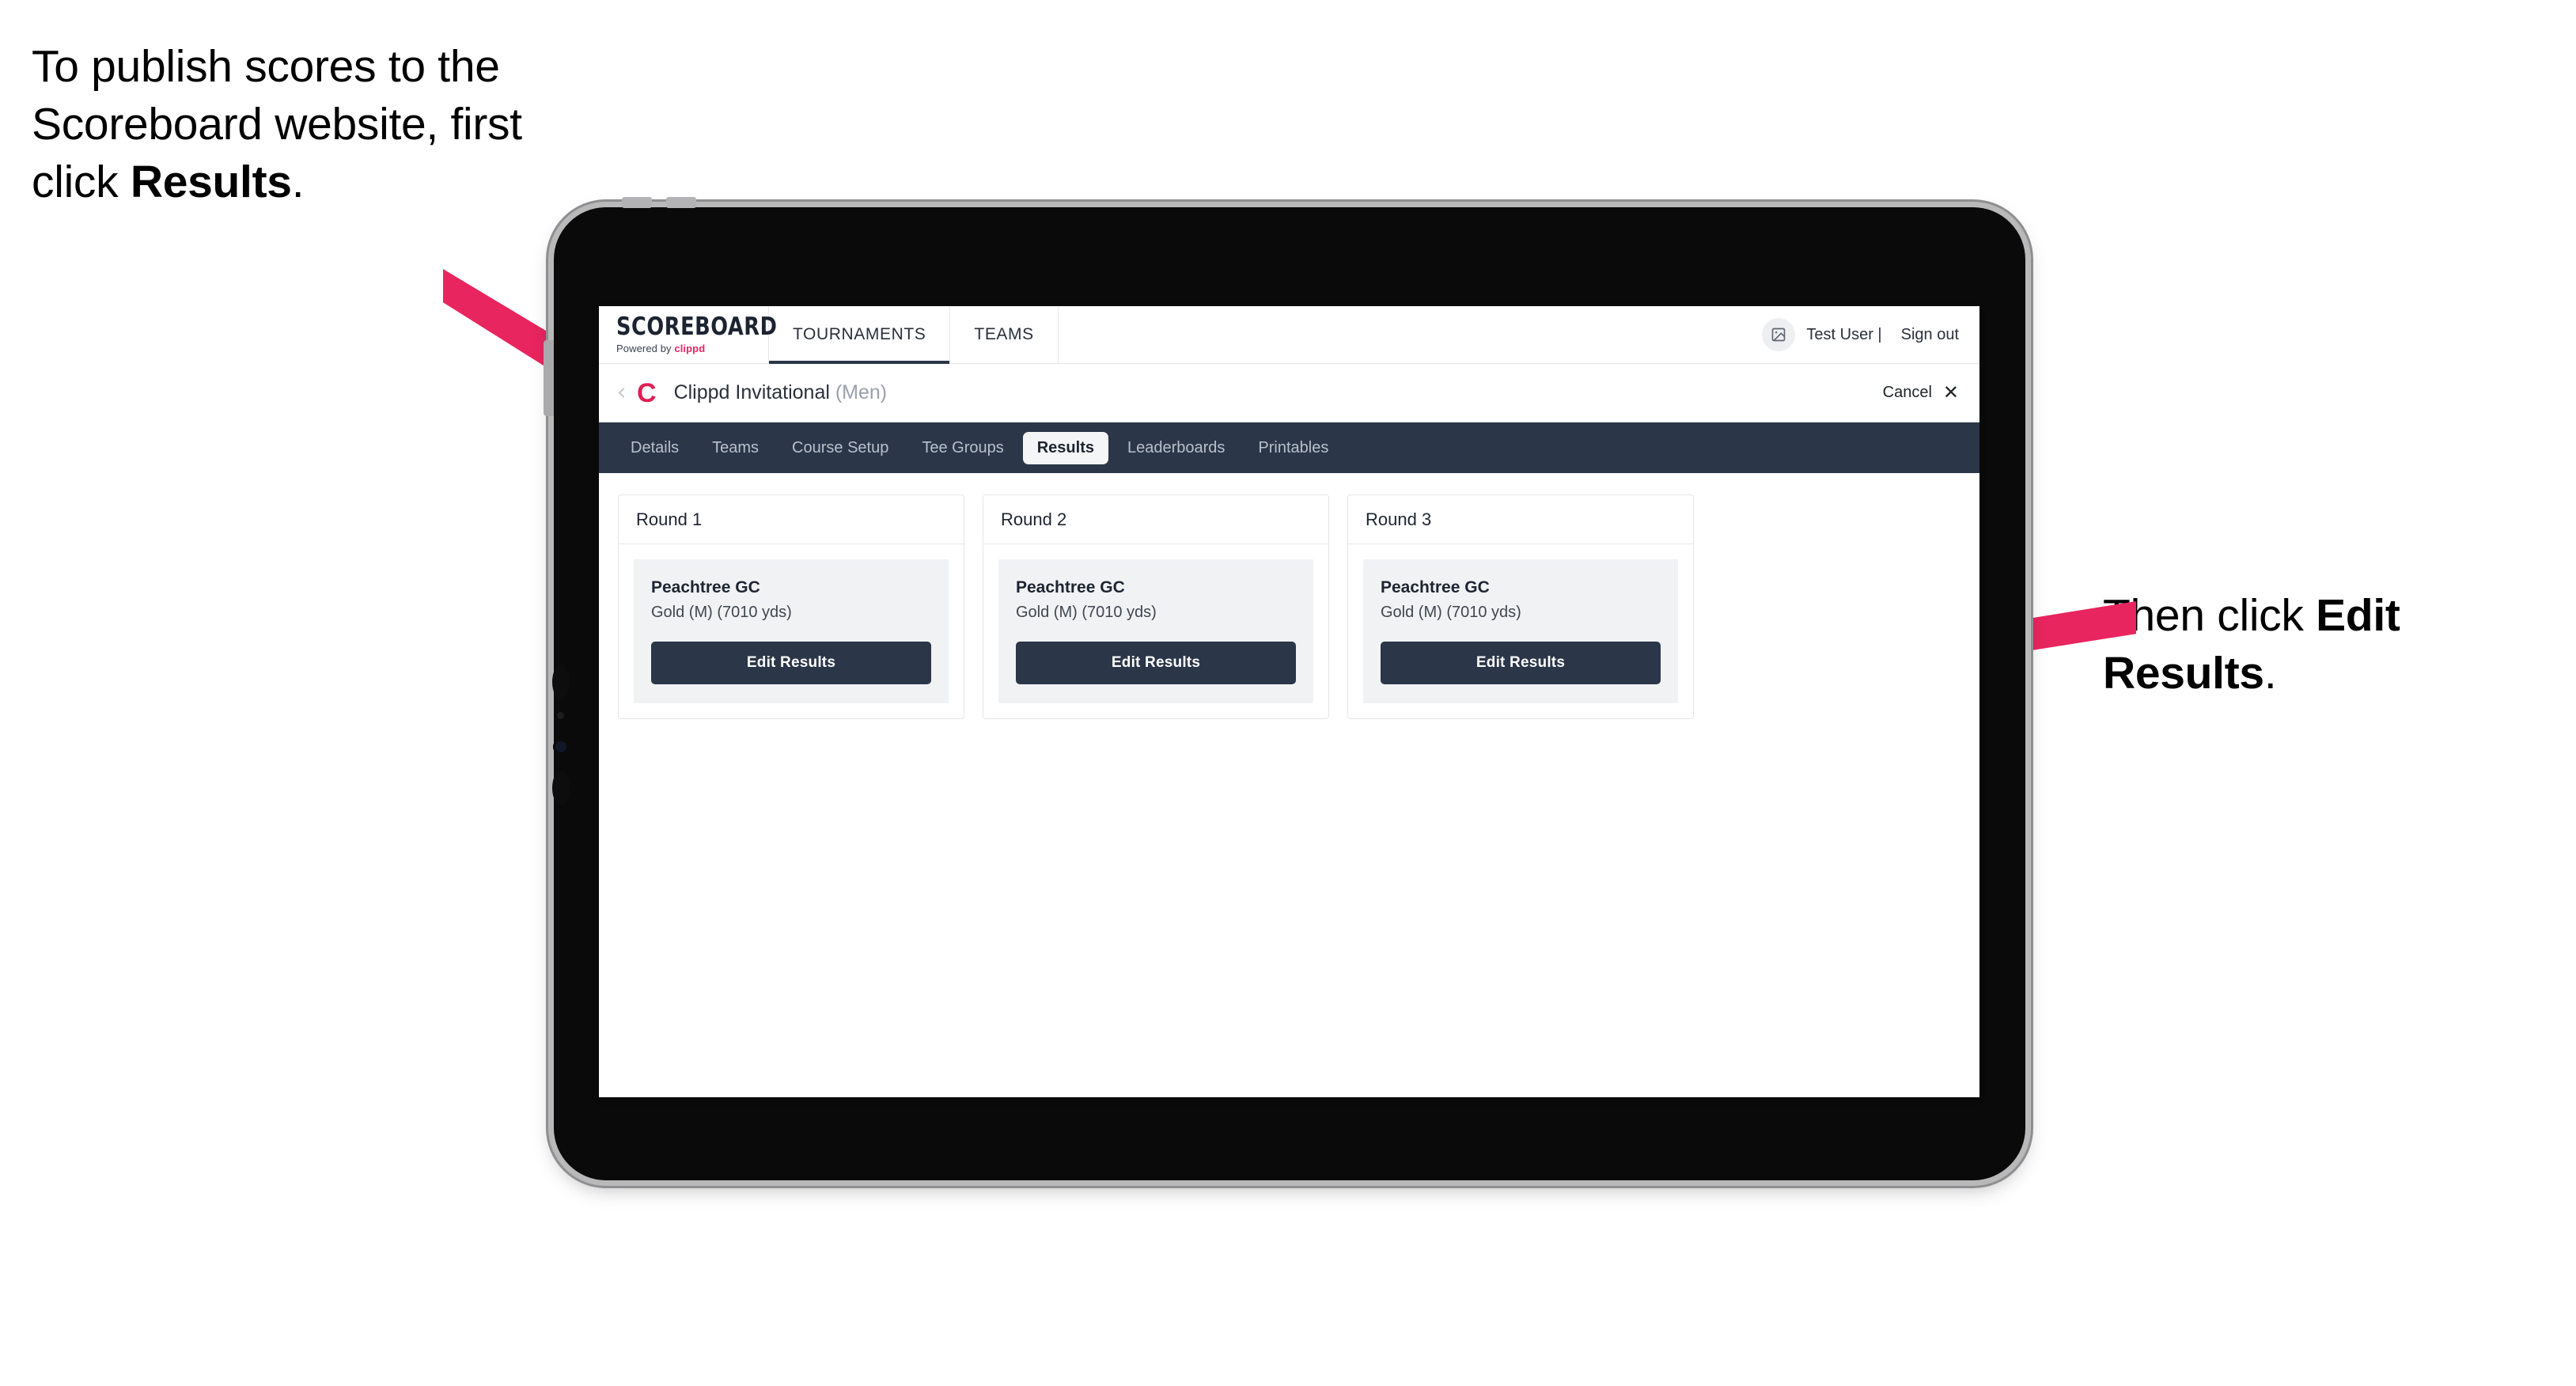 The width and height of the screenshot is (2576, 1386). I want to click on nav-item-course-setup-label: Course Setup, so click(840, 447).